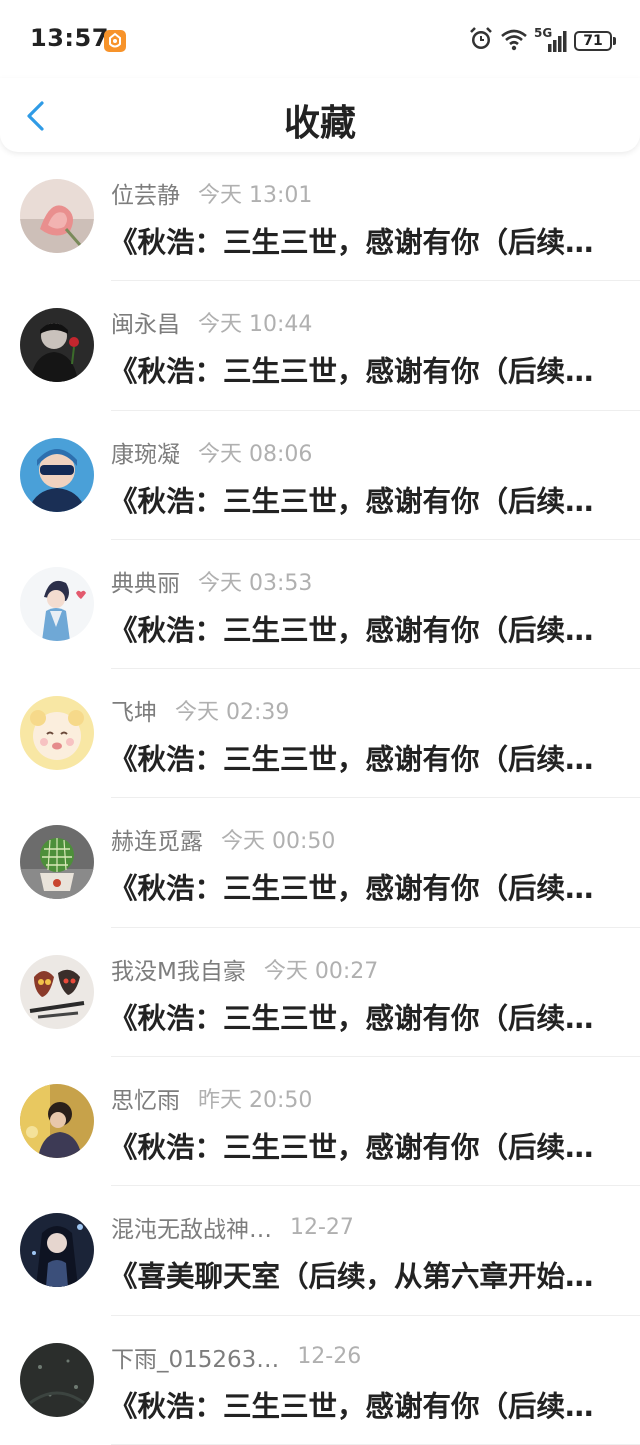 This screenshot has height=1445, width=640. I want to click on signal-icon: 5G, so click(551, 40).